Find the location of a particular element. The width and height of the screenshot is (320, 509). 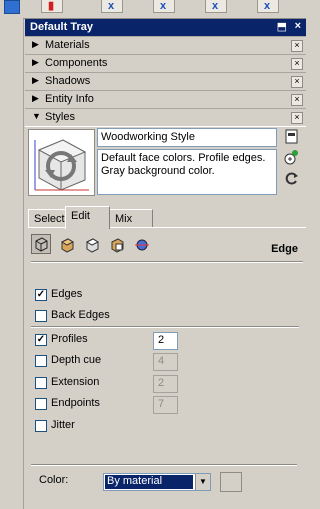

refresh-icon is located at coordinates (291, 178).